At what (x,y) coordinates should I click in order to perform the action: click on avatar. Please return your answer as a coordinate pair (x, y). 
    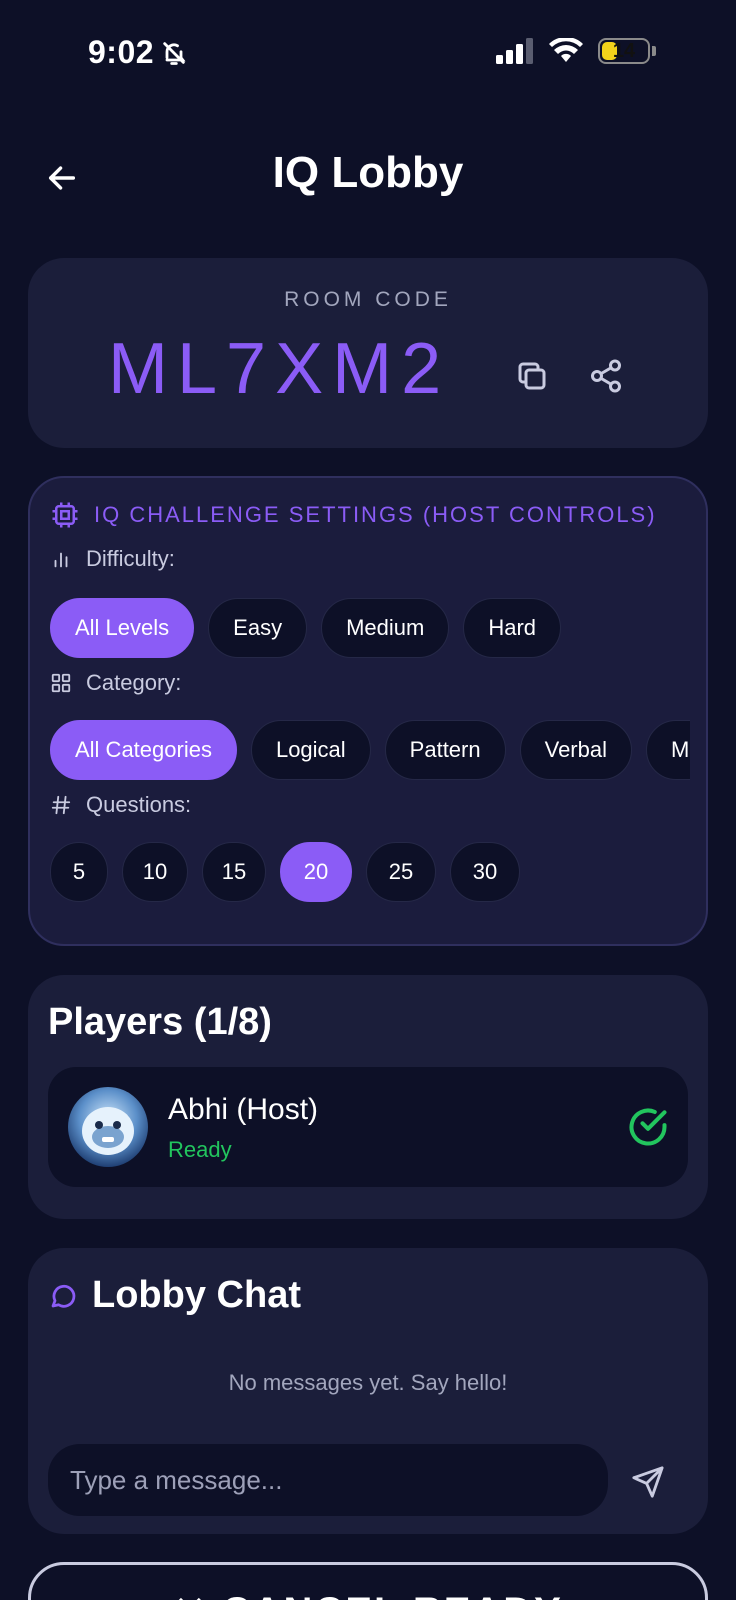
    Looking at the image, I should click on (108, 1127).